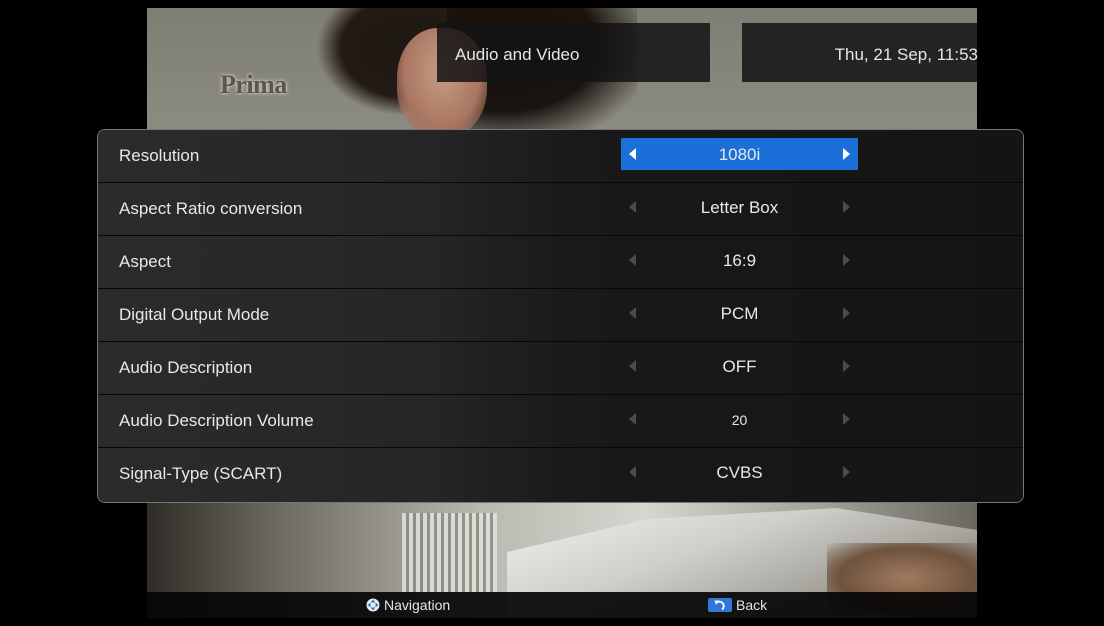  What do you see at coordinates (159, 155) in the screenshot?
I see `setting-label: Resolution` at bounding box center [159, 155].